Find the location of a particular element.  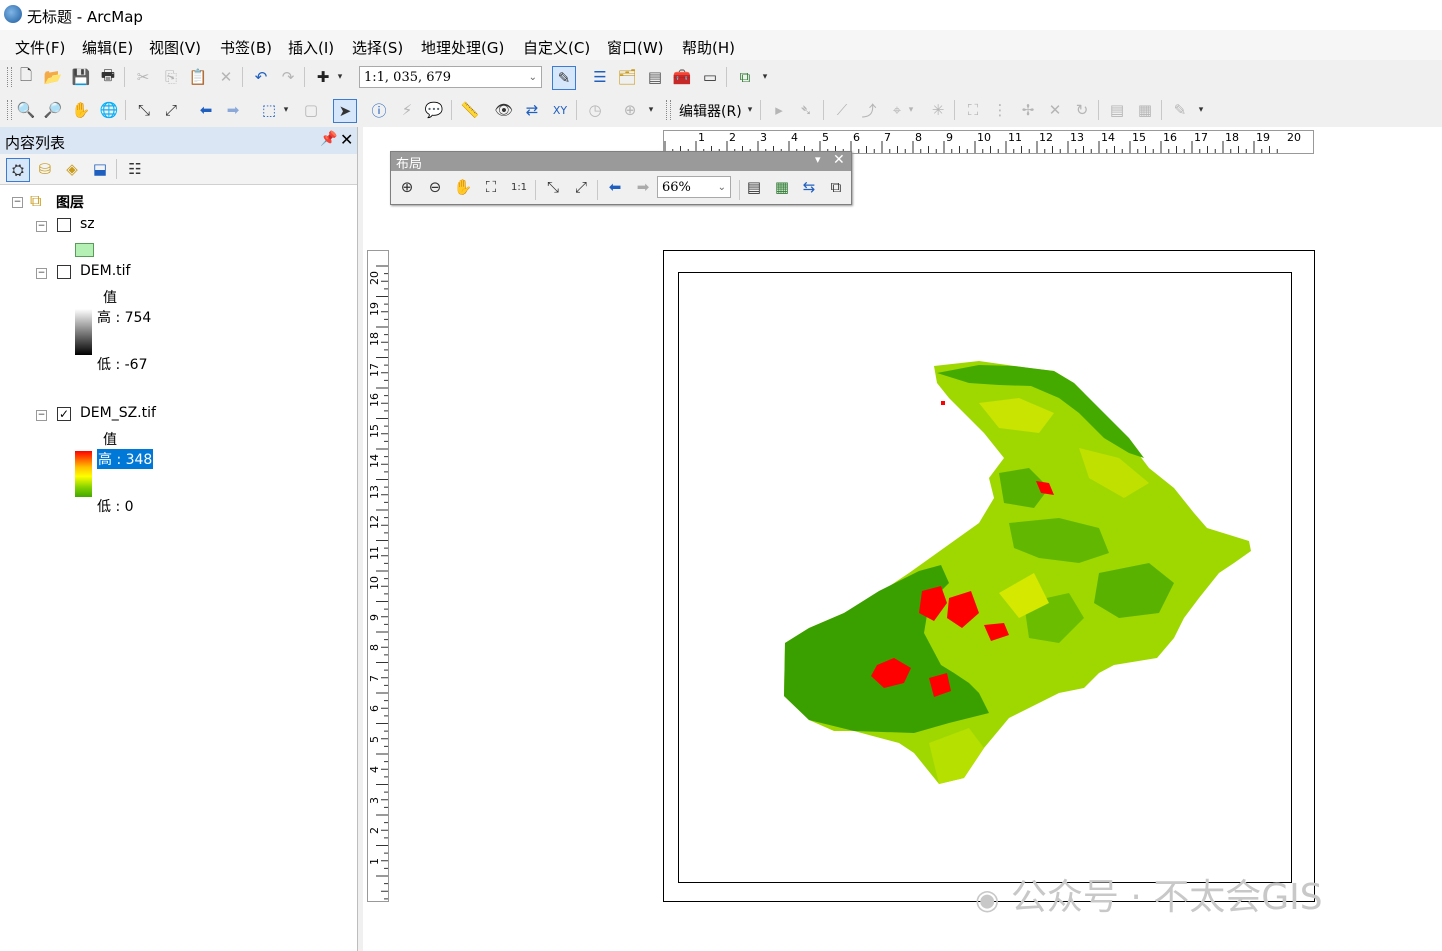

hyperlink-icon: ⚡ is located at coordinates (407, 110).